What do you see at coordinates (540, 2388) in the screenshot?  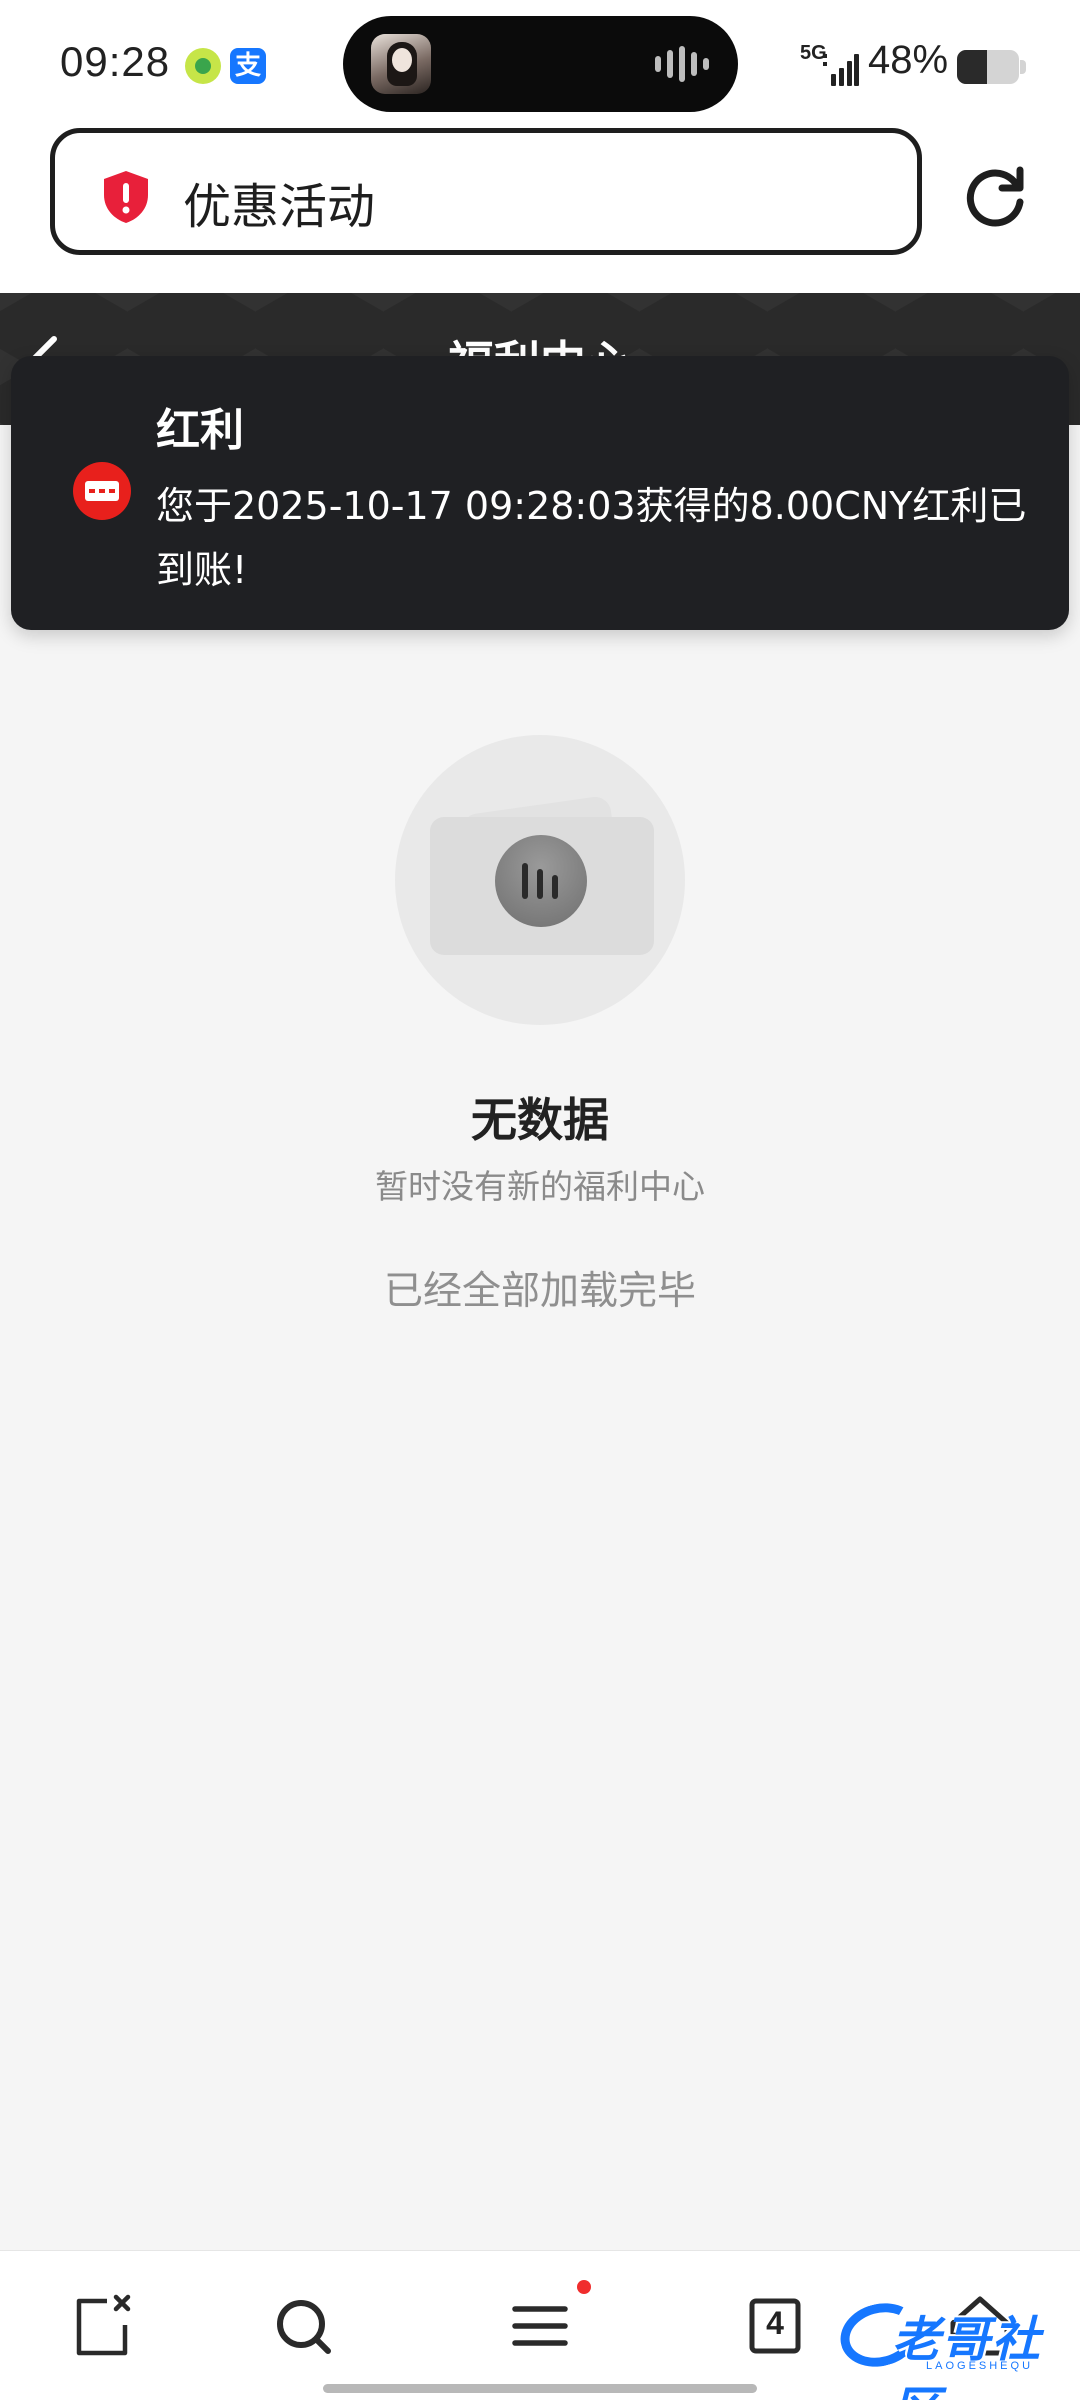 I see `gesture-home-bar` at bounding box center [540, 2388].